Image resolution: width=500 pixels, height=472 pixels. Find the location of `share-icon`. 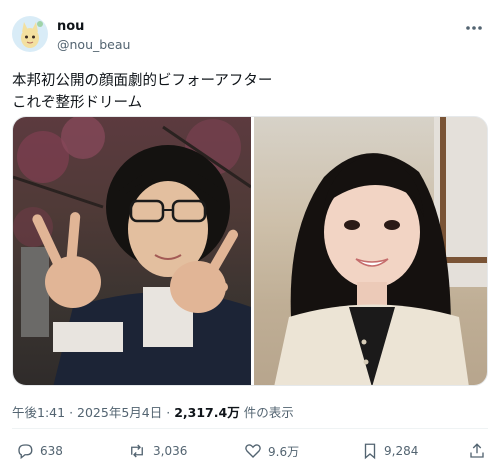

share-icon is located at coordinates (477, 450).